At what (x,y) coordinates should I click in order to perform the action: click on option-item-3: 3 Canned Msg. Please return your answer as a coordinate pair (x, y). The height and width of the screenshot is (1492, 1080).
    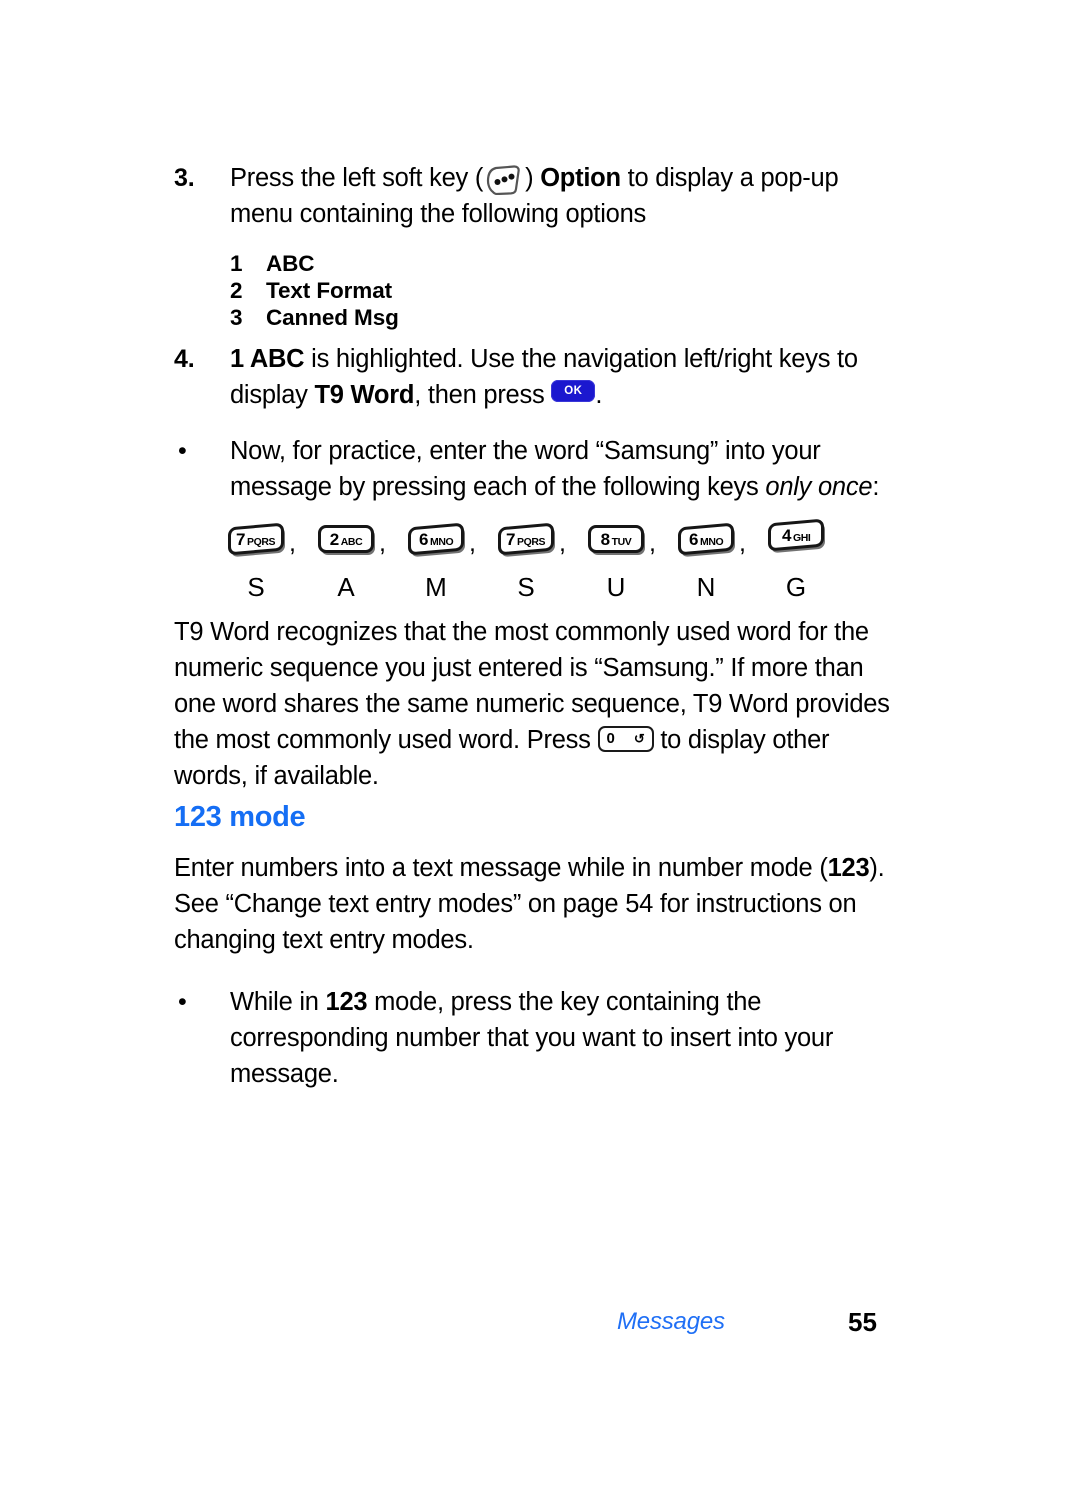
    Looking at the image, I should click on (567, 317).